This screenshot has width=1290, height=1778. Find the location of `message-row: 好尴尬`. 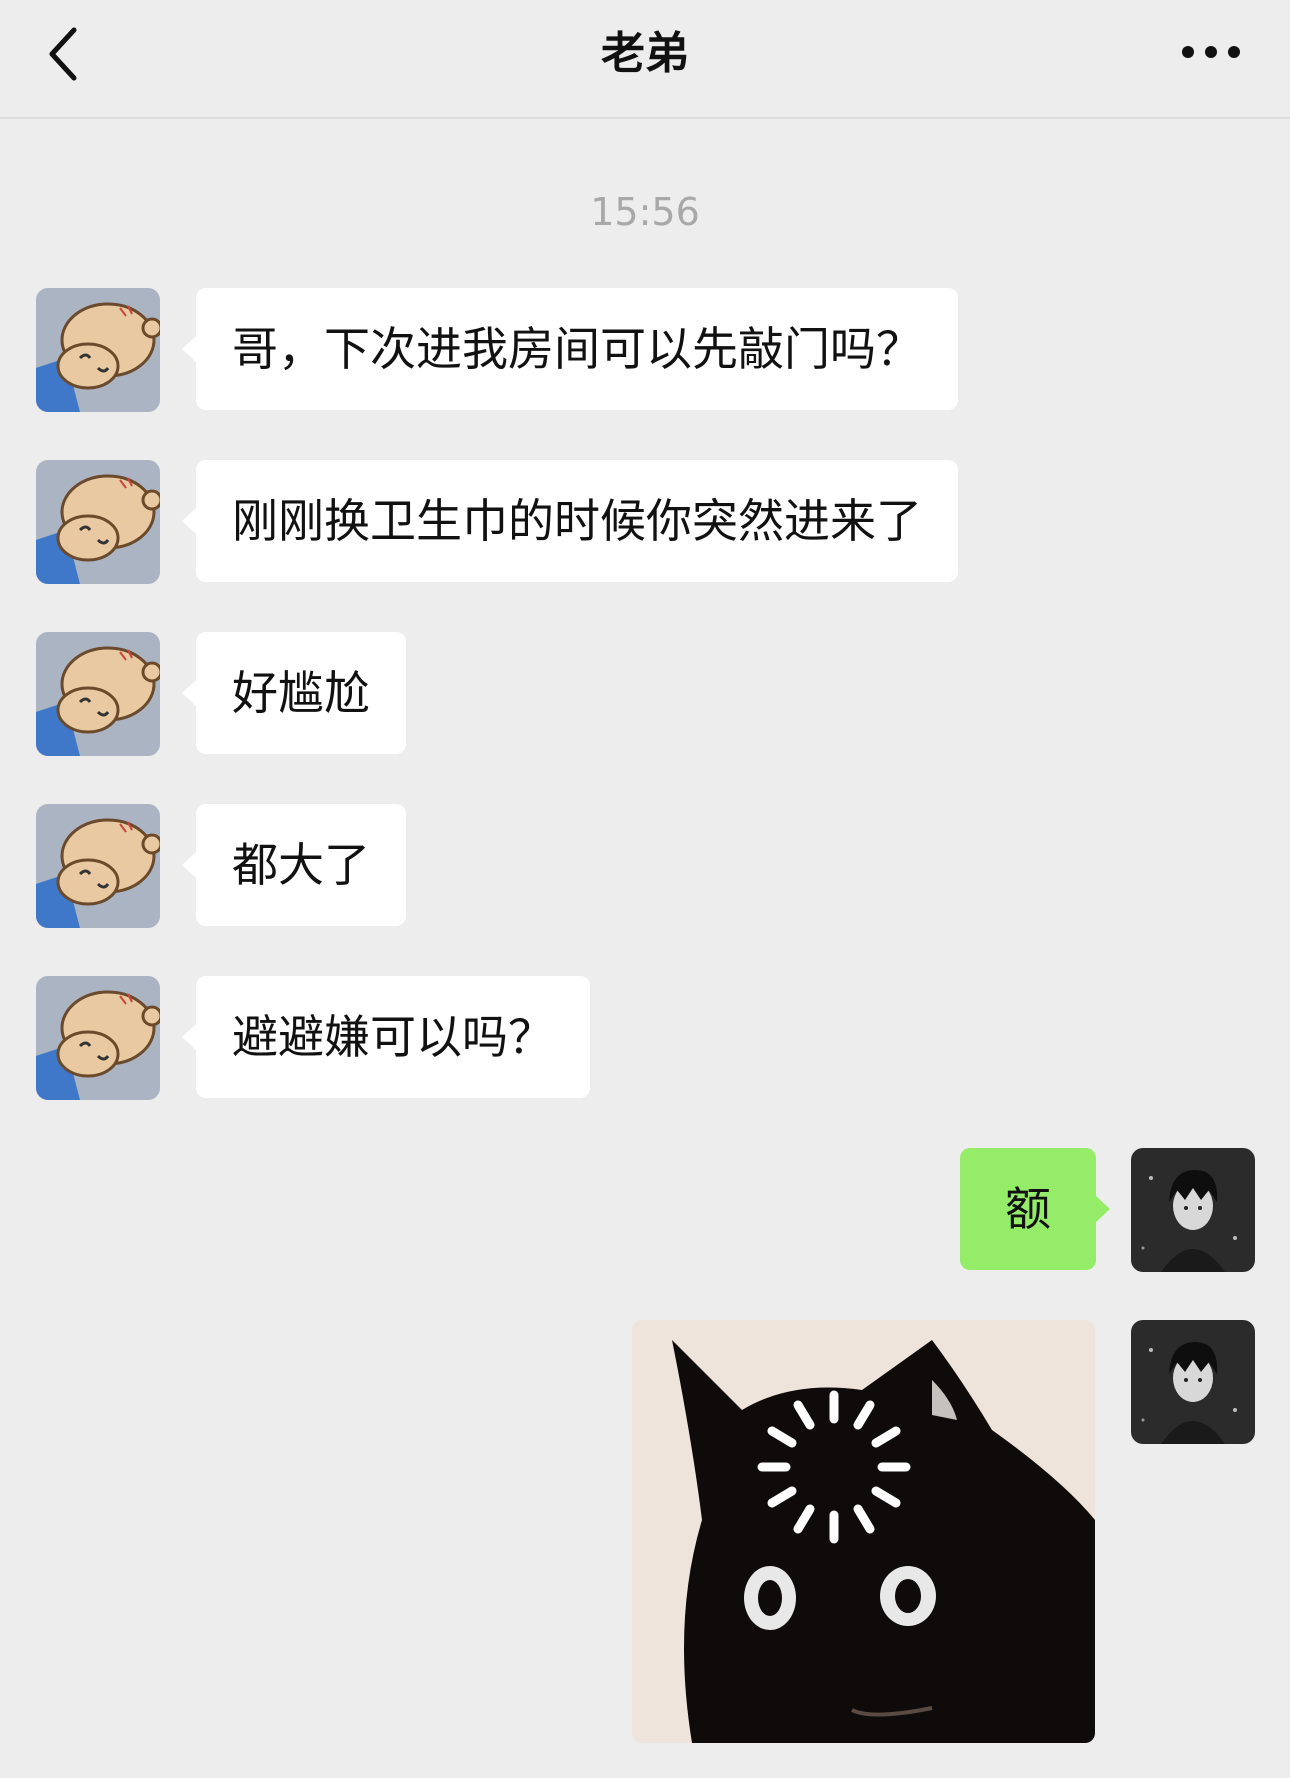

message-row: 好尴尬 is located at coordinates (645, 694).